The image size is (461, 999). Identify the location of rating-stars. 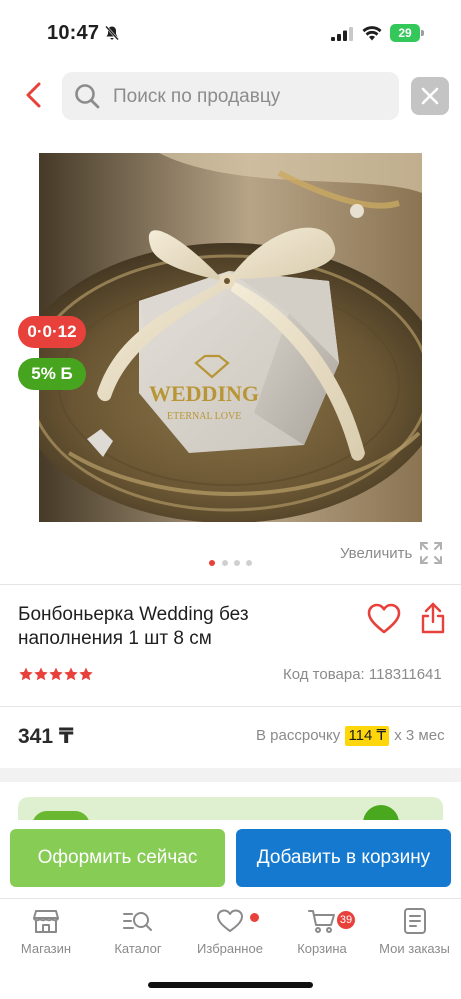
(56, 674).